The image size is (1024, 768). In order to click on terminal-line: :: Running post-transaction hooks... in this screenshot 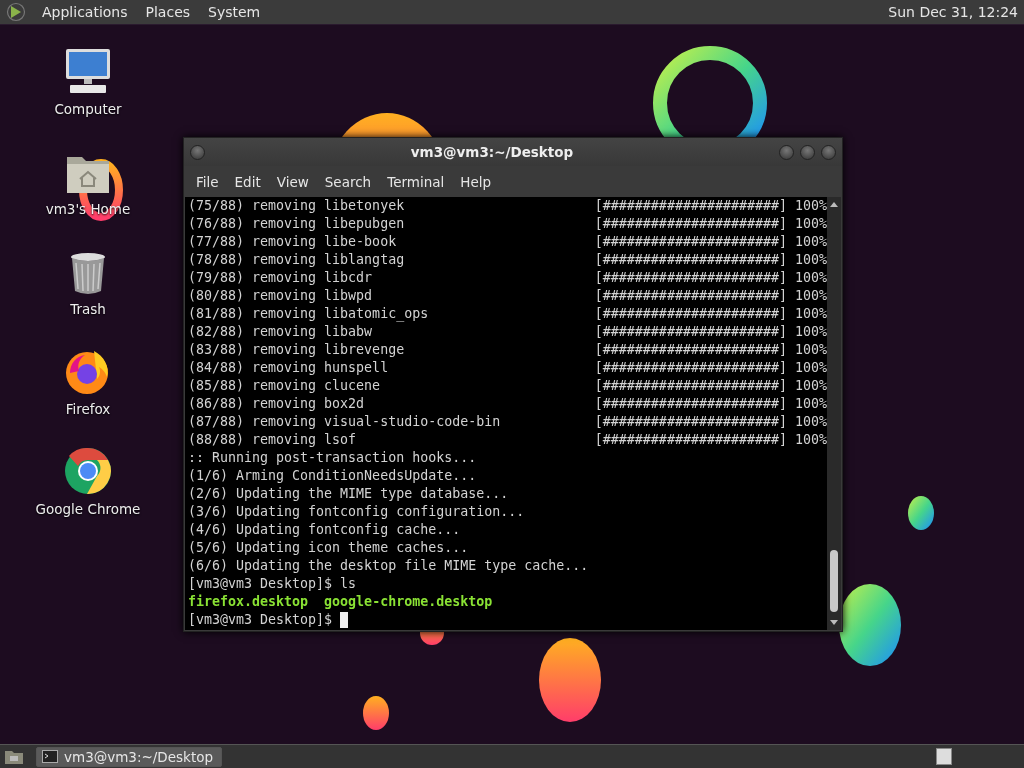, I will do `click(332, 458)`.